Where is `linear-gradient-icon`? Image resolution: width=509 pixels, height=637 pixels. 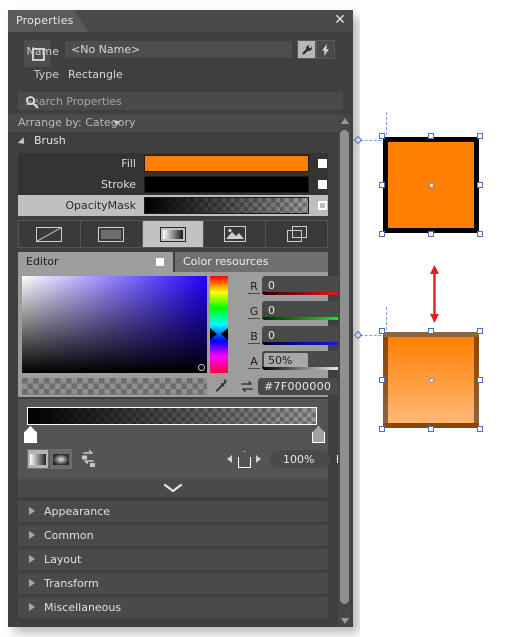
linear-gradient-icon is located at coordinates (38, 459).